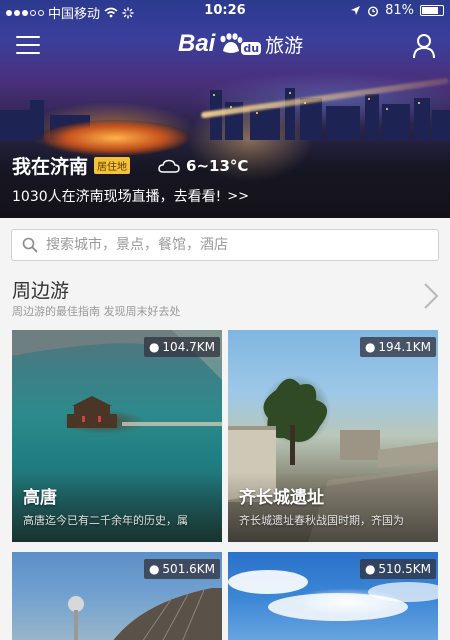 This screenshot has width=450, height=640. What do you see at coordinates (41, 291) in the screenshot?
I see `section-title: 周边游` at bounding box center [41, 291].